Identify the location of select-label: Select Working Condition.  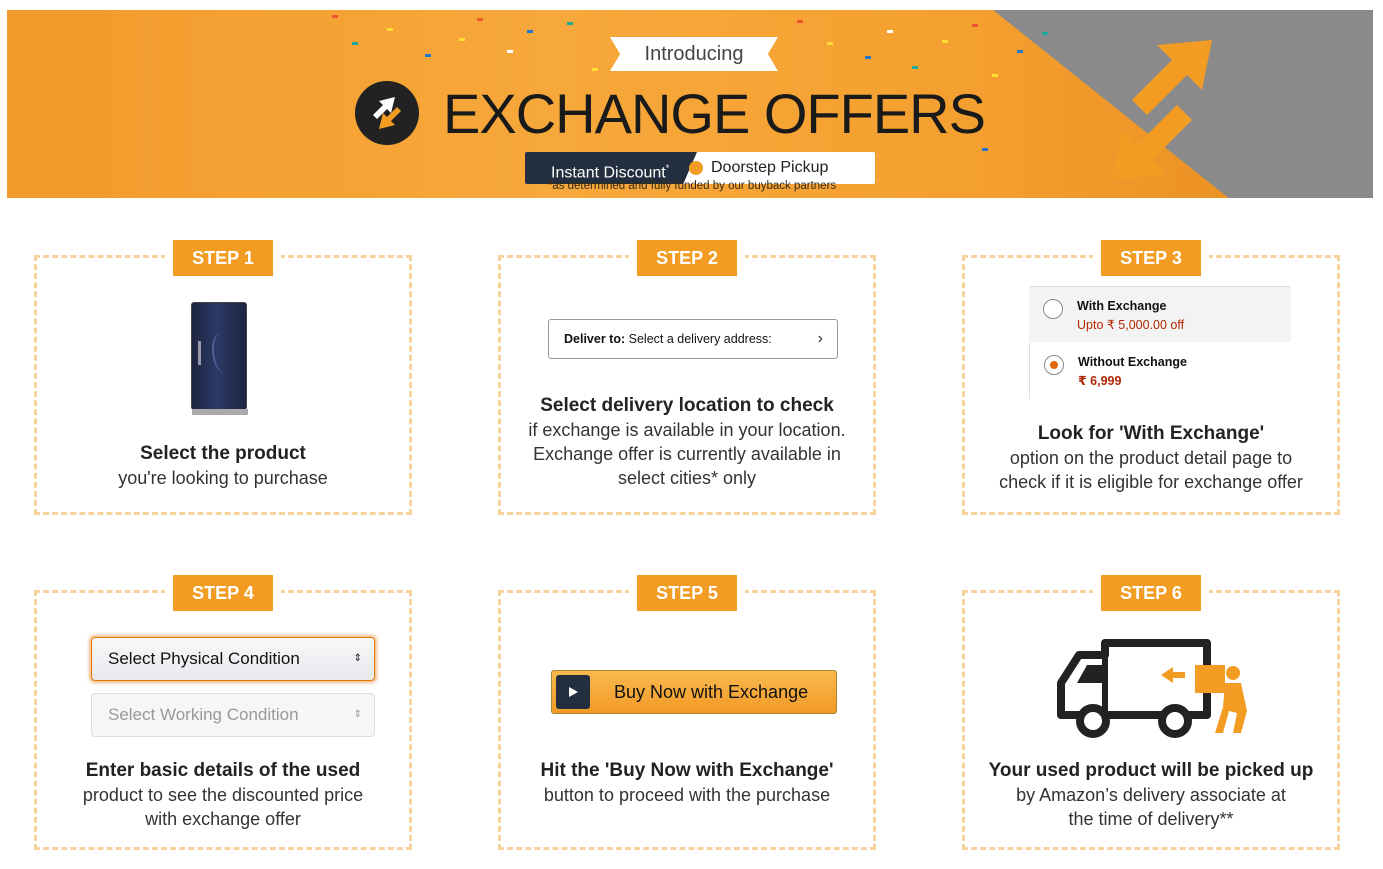
(203, 714).